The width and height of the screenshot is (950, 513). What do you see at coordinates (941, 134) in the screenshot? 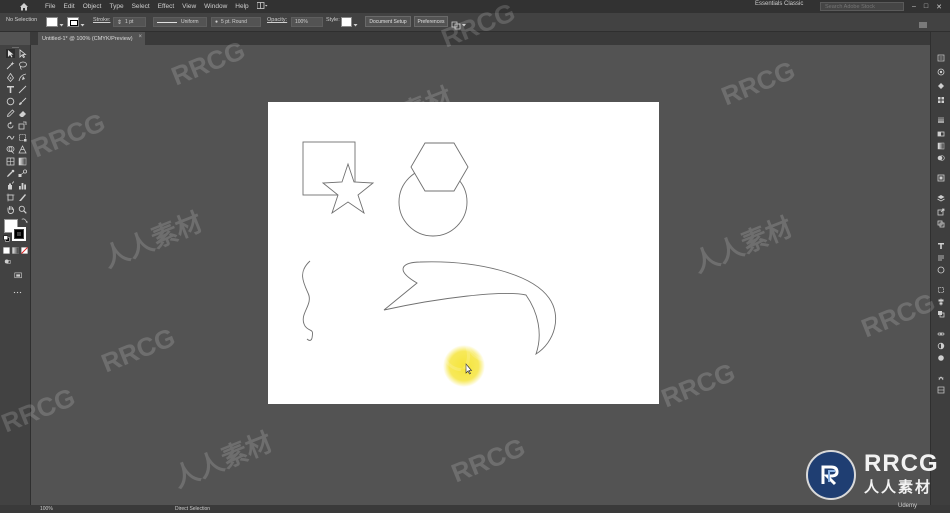
I see `stroke-panel-icon` at bounding box center [941, 134].